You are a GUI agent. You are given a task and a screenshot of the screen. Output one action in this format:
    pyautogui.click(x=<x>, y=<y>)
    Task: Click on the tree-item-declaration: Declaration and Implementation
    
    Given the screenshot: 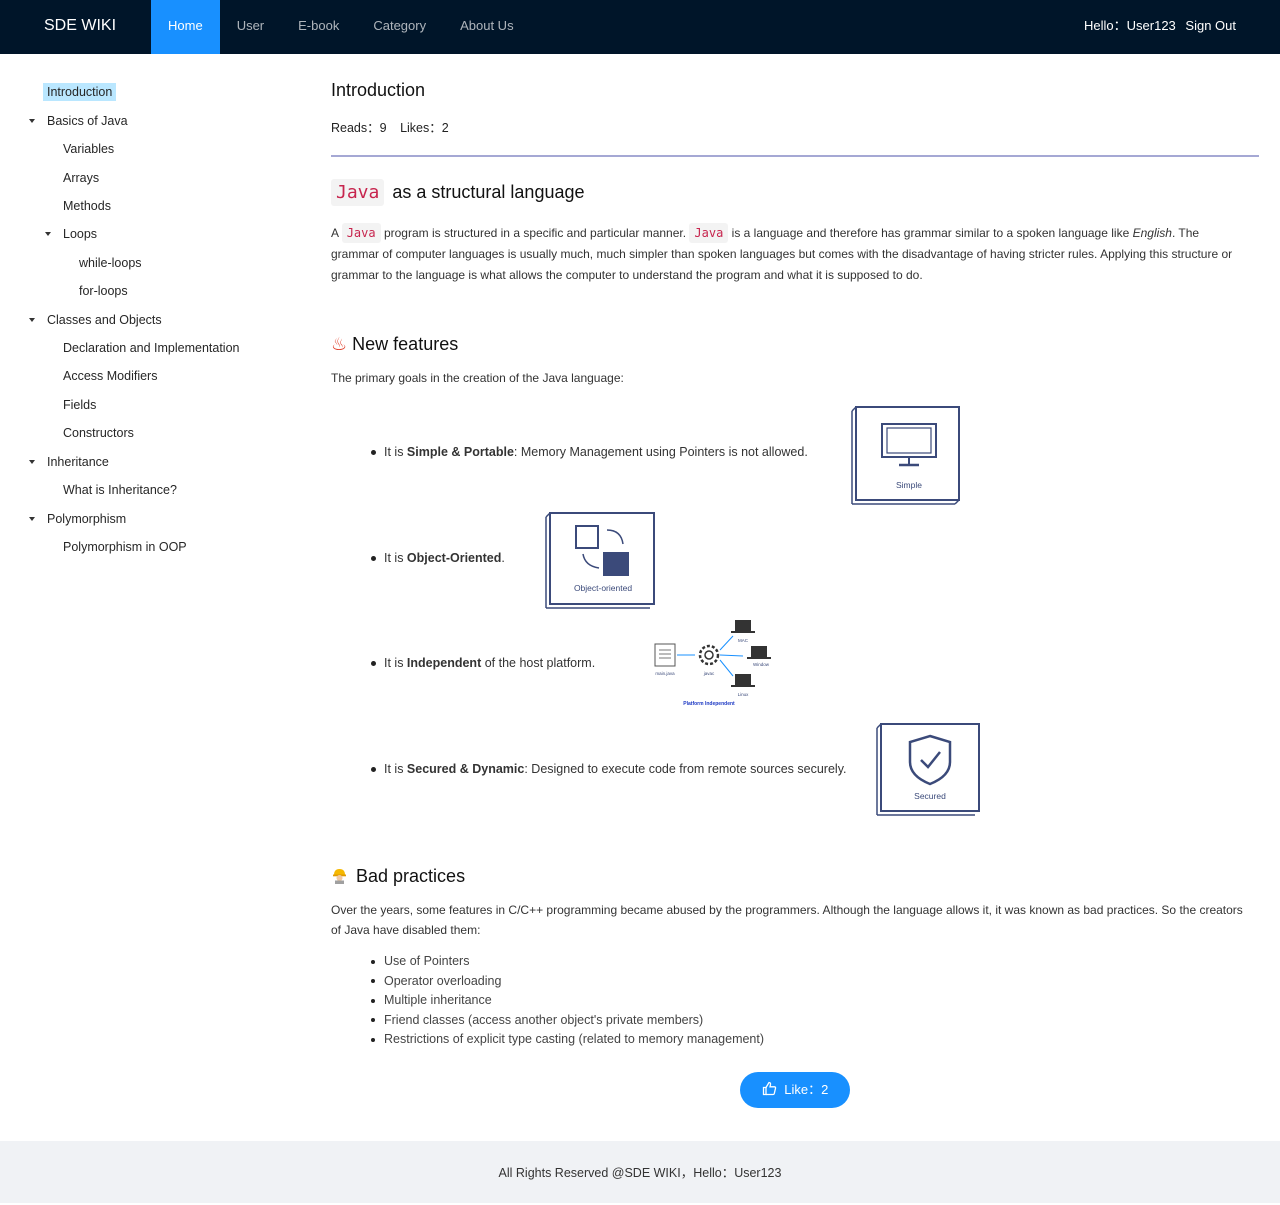 What is the action you would take?
    pyautogui.click(x=151, y=348)
    